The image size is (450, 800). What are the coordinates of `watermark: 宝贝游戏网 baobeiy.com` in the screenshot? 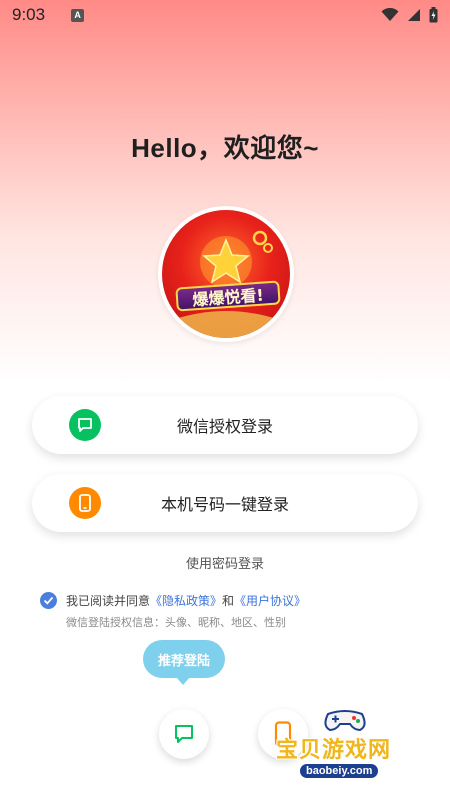 It's located at (347, 744).